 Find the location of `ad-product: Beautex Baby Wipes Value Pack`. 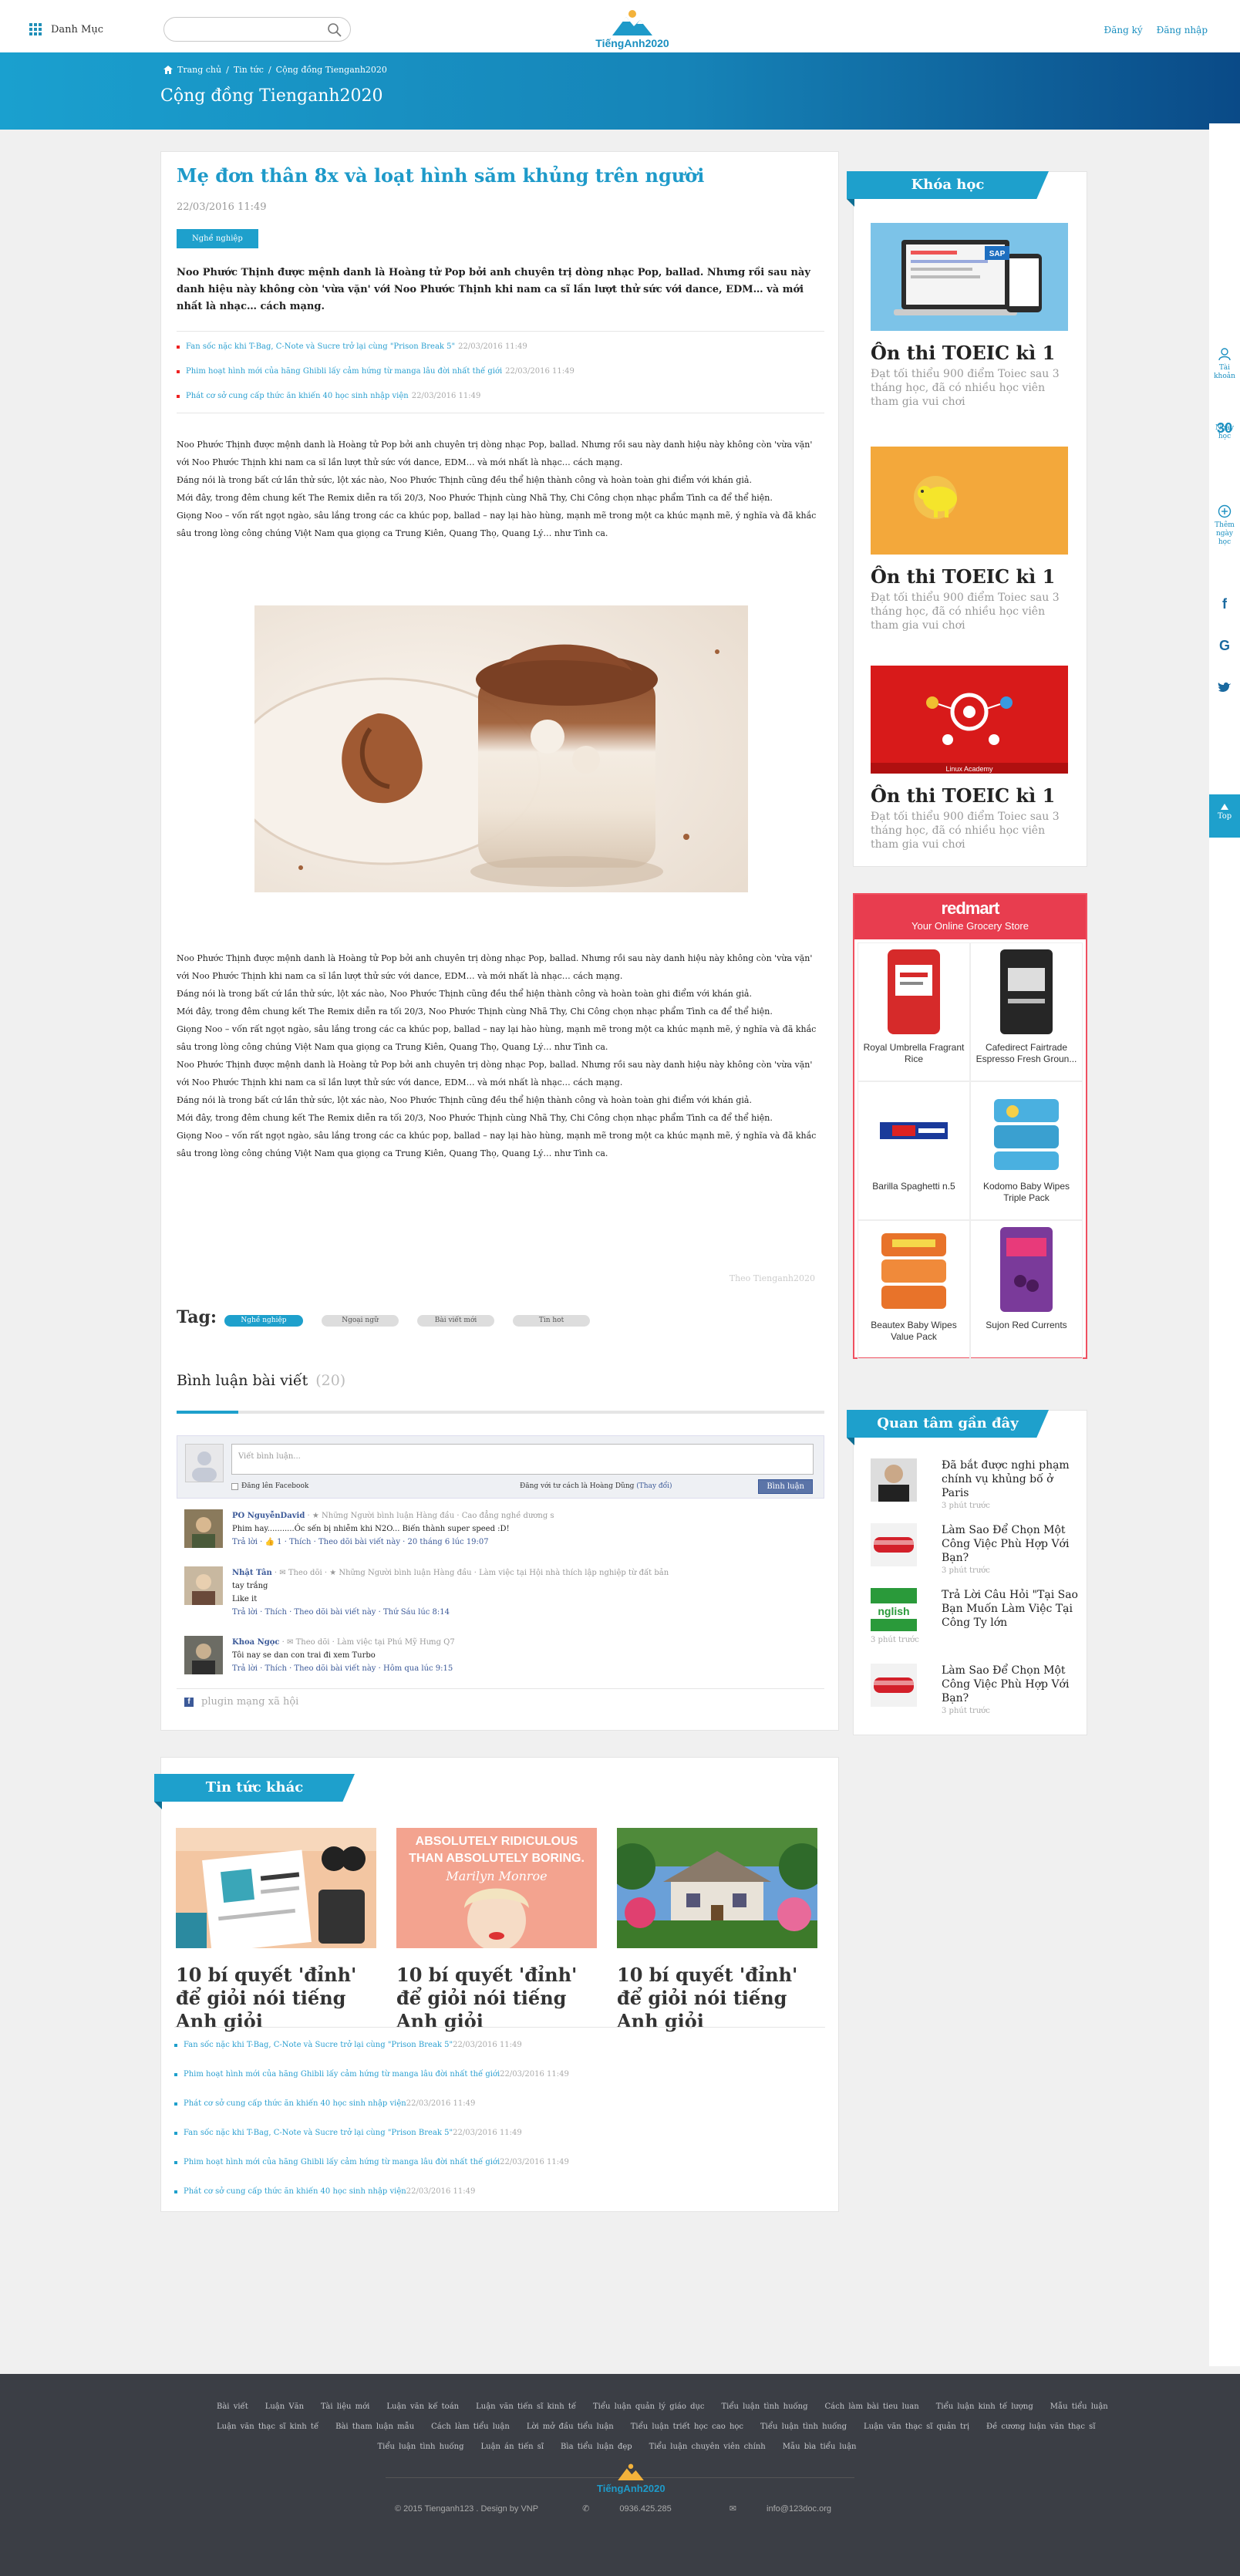

ad-product: Beautex Baby Wipes Value Pack is located at coordinates (914, 1289).